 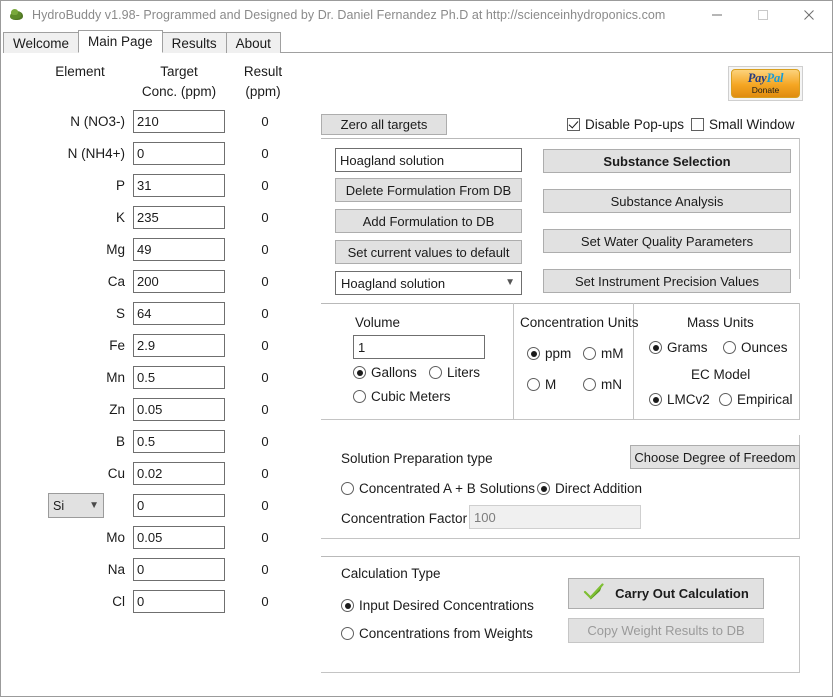 What do you see at coordinates (809, 15) in the screenshot?
I see `close-button` at bounding box center [809, 15].